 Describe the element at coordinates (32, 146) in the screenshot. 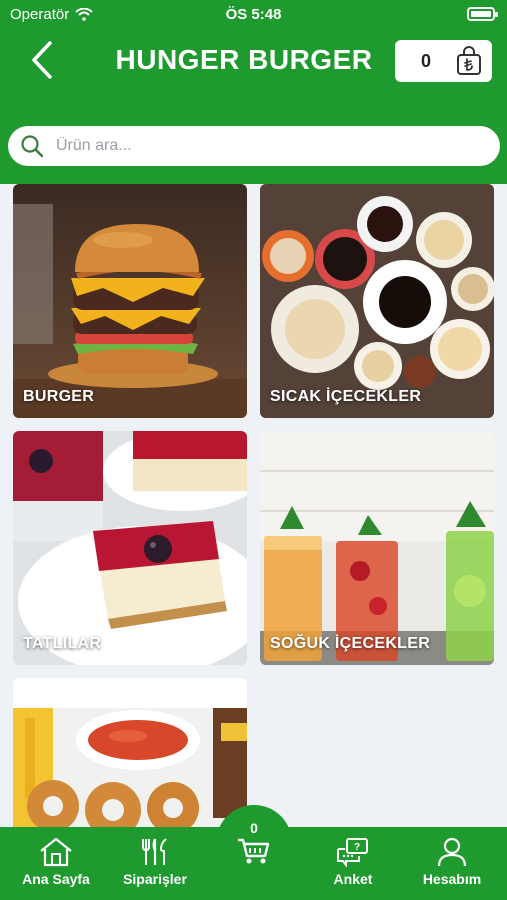

I see `search-icon` at that location.